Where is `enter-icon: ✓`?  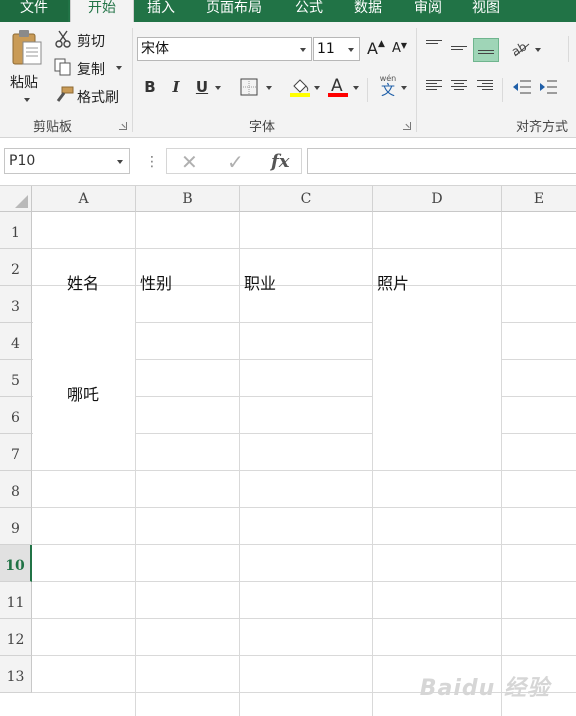 enter-icon: ✓ is located at coordinates (235, 162).